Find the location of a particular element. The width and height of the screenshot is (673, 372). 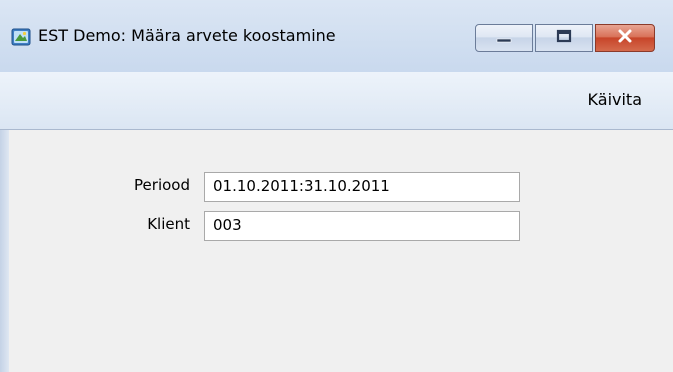

close-button is located at coordinates (625, 38).